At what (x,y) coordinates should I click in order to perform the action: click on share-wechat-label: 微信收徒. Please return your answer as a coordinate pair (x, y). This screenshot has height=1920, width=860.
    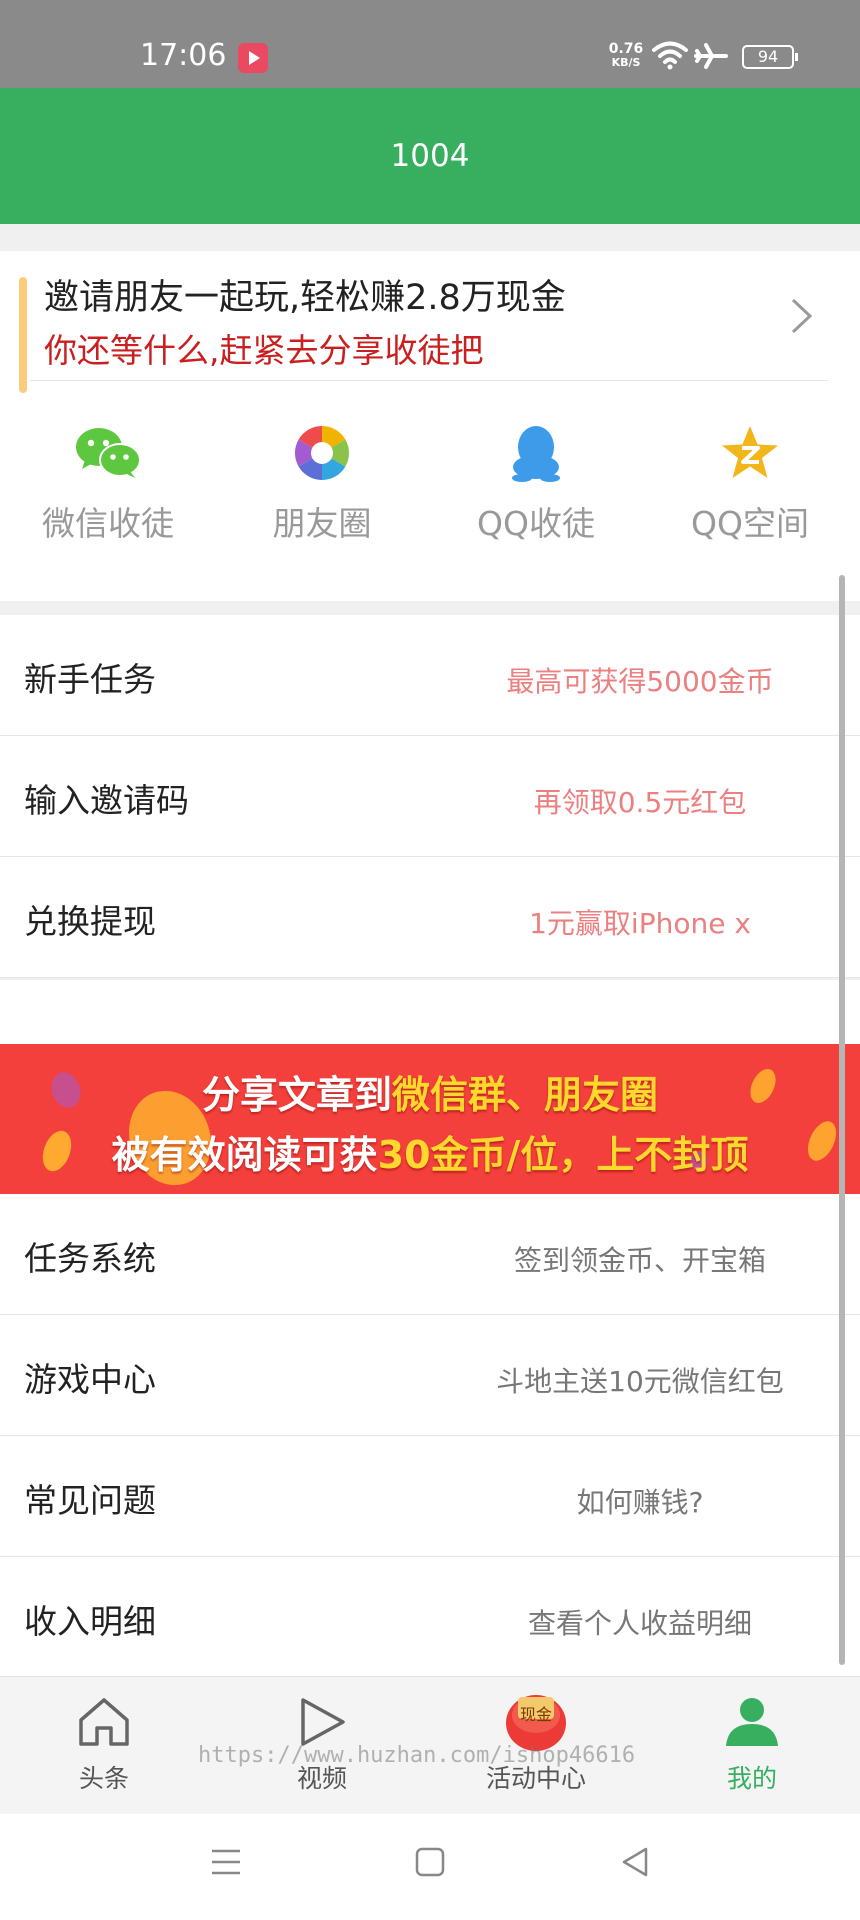
    Looking at the image, I should click on (108, 523).